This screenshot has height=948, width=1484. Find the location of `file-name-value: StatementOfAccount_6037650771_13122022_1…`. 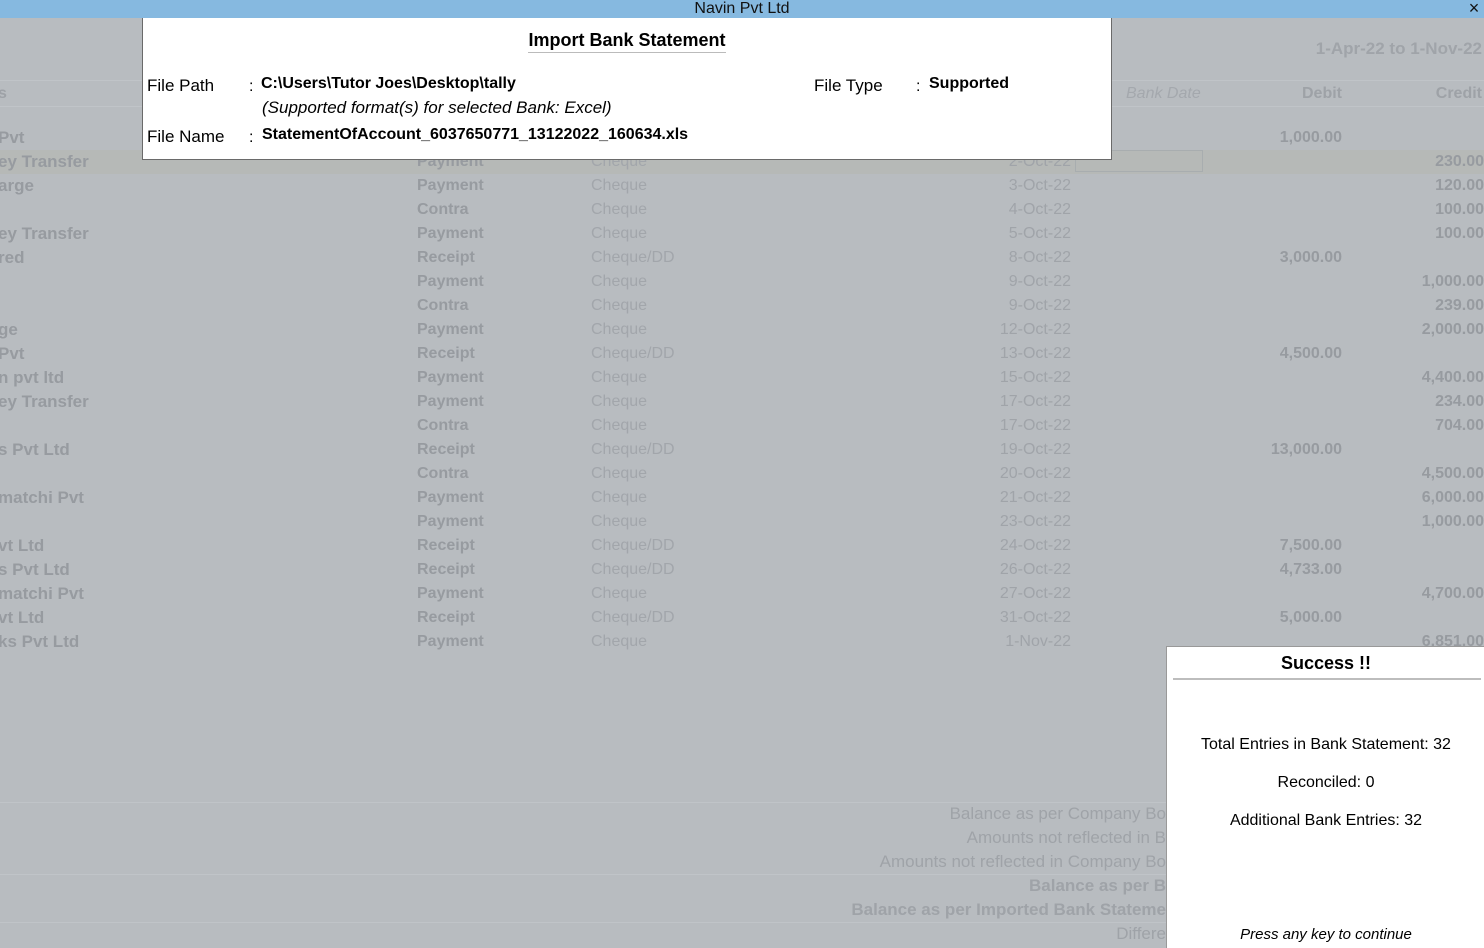

file-name-value: StatementOfAccount_6037650771_13122022_1… is located at coordinates (475, 135).